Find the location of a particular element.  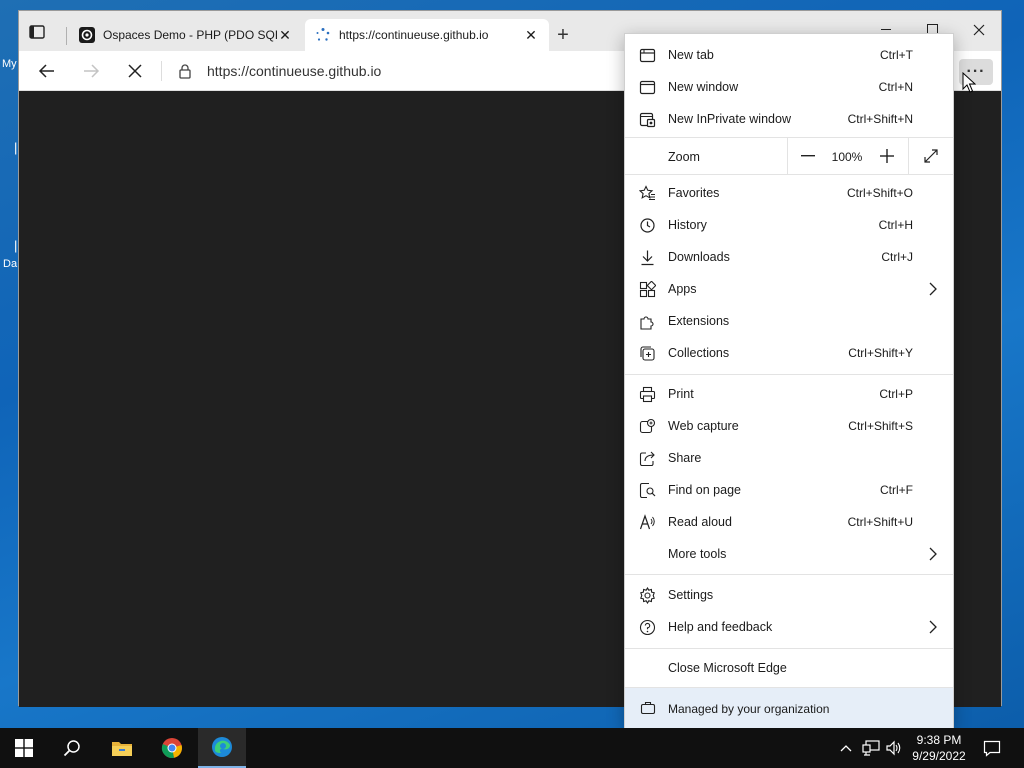

forward-button is located at coordinates (91, 71).